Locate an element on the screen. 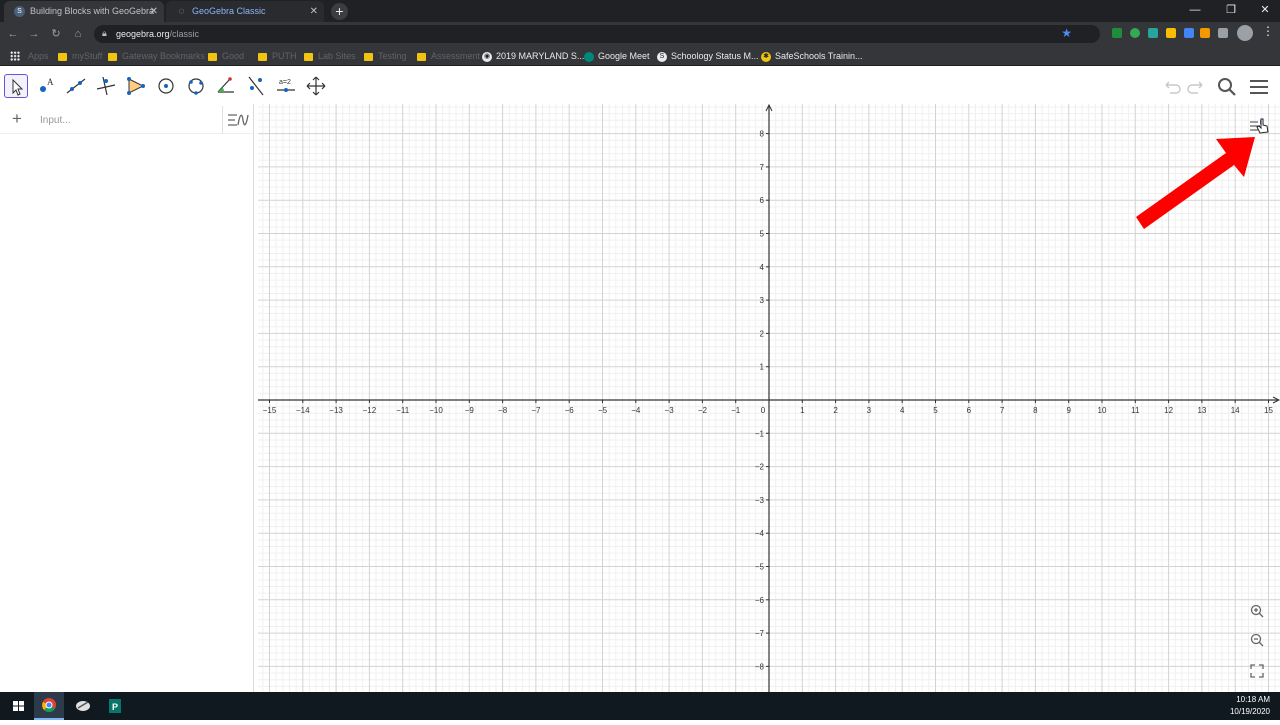  y-tick-label: −7 is located at coordinates (760, 633).